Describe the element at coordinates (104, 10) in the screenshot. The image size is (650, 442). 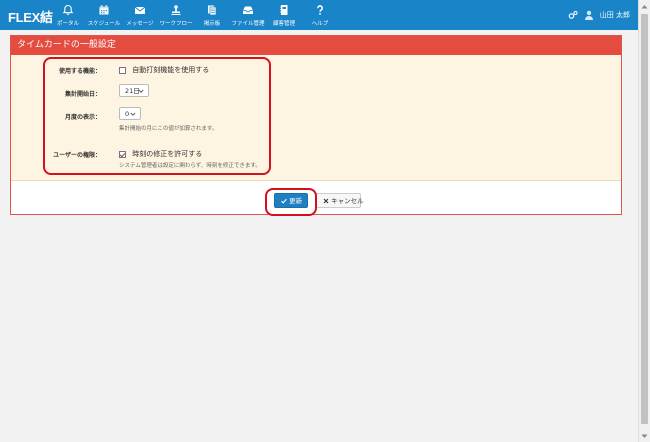
I see `calendar-icon` at that location.